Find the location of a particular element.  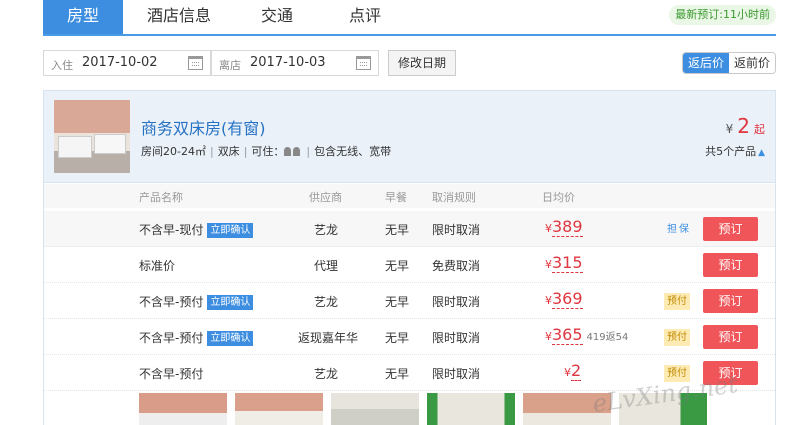

avg-price: ¥365 419返54 is located at coordinates (587, 335).